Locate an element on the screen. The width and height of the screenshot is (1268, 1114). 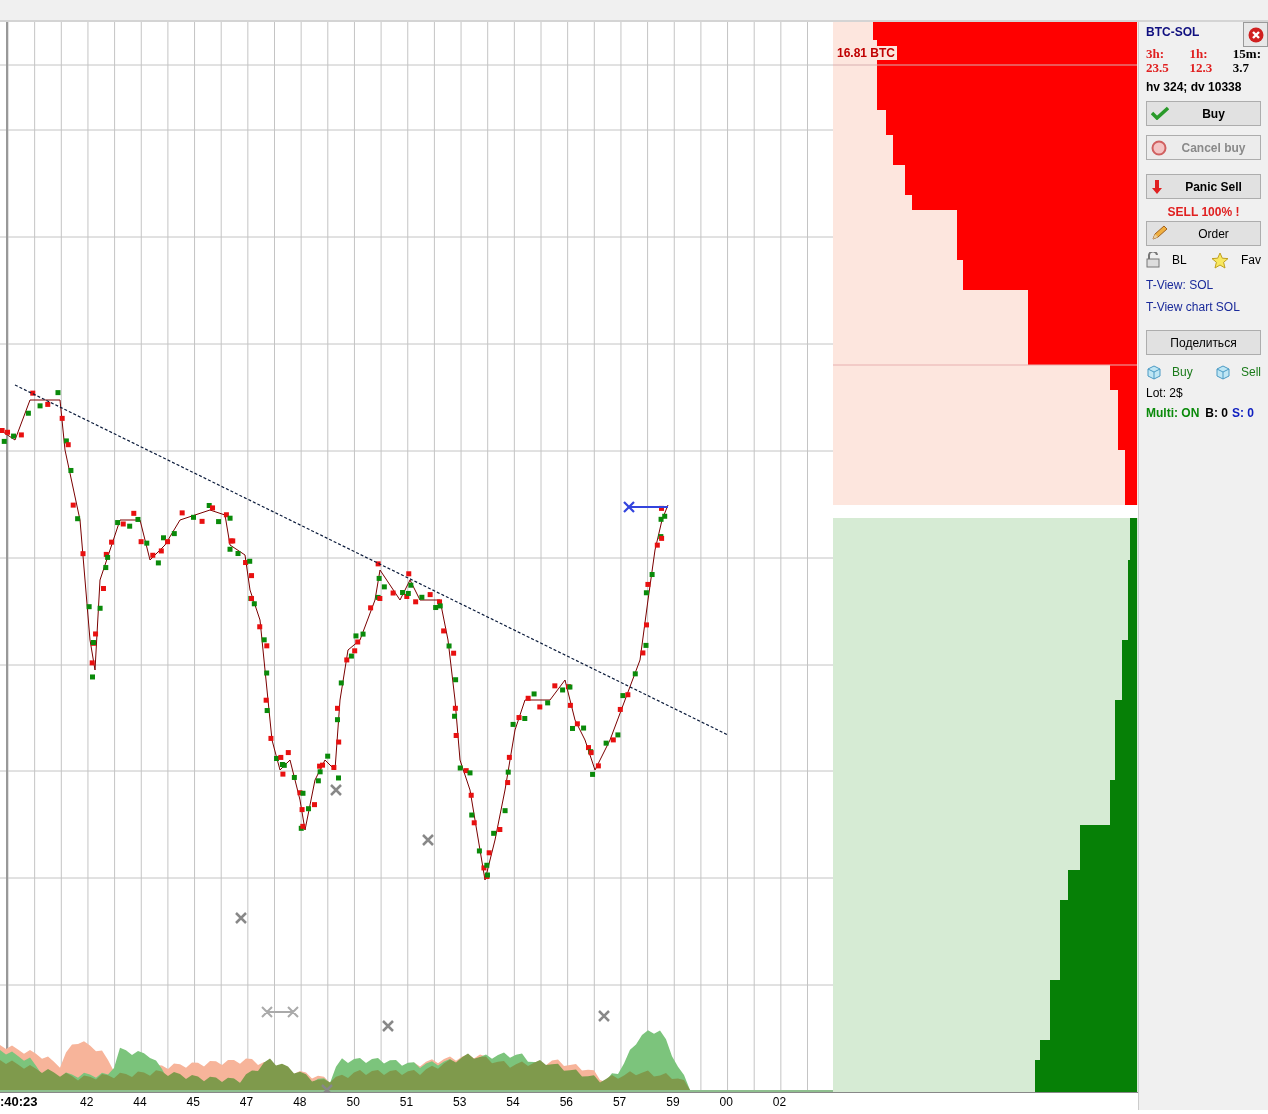
close-icon is located at coordinates (1255, 34).